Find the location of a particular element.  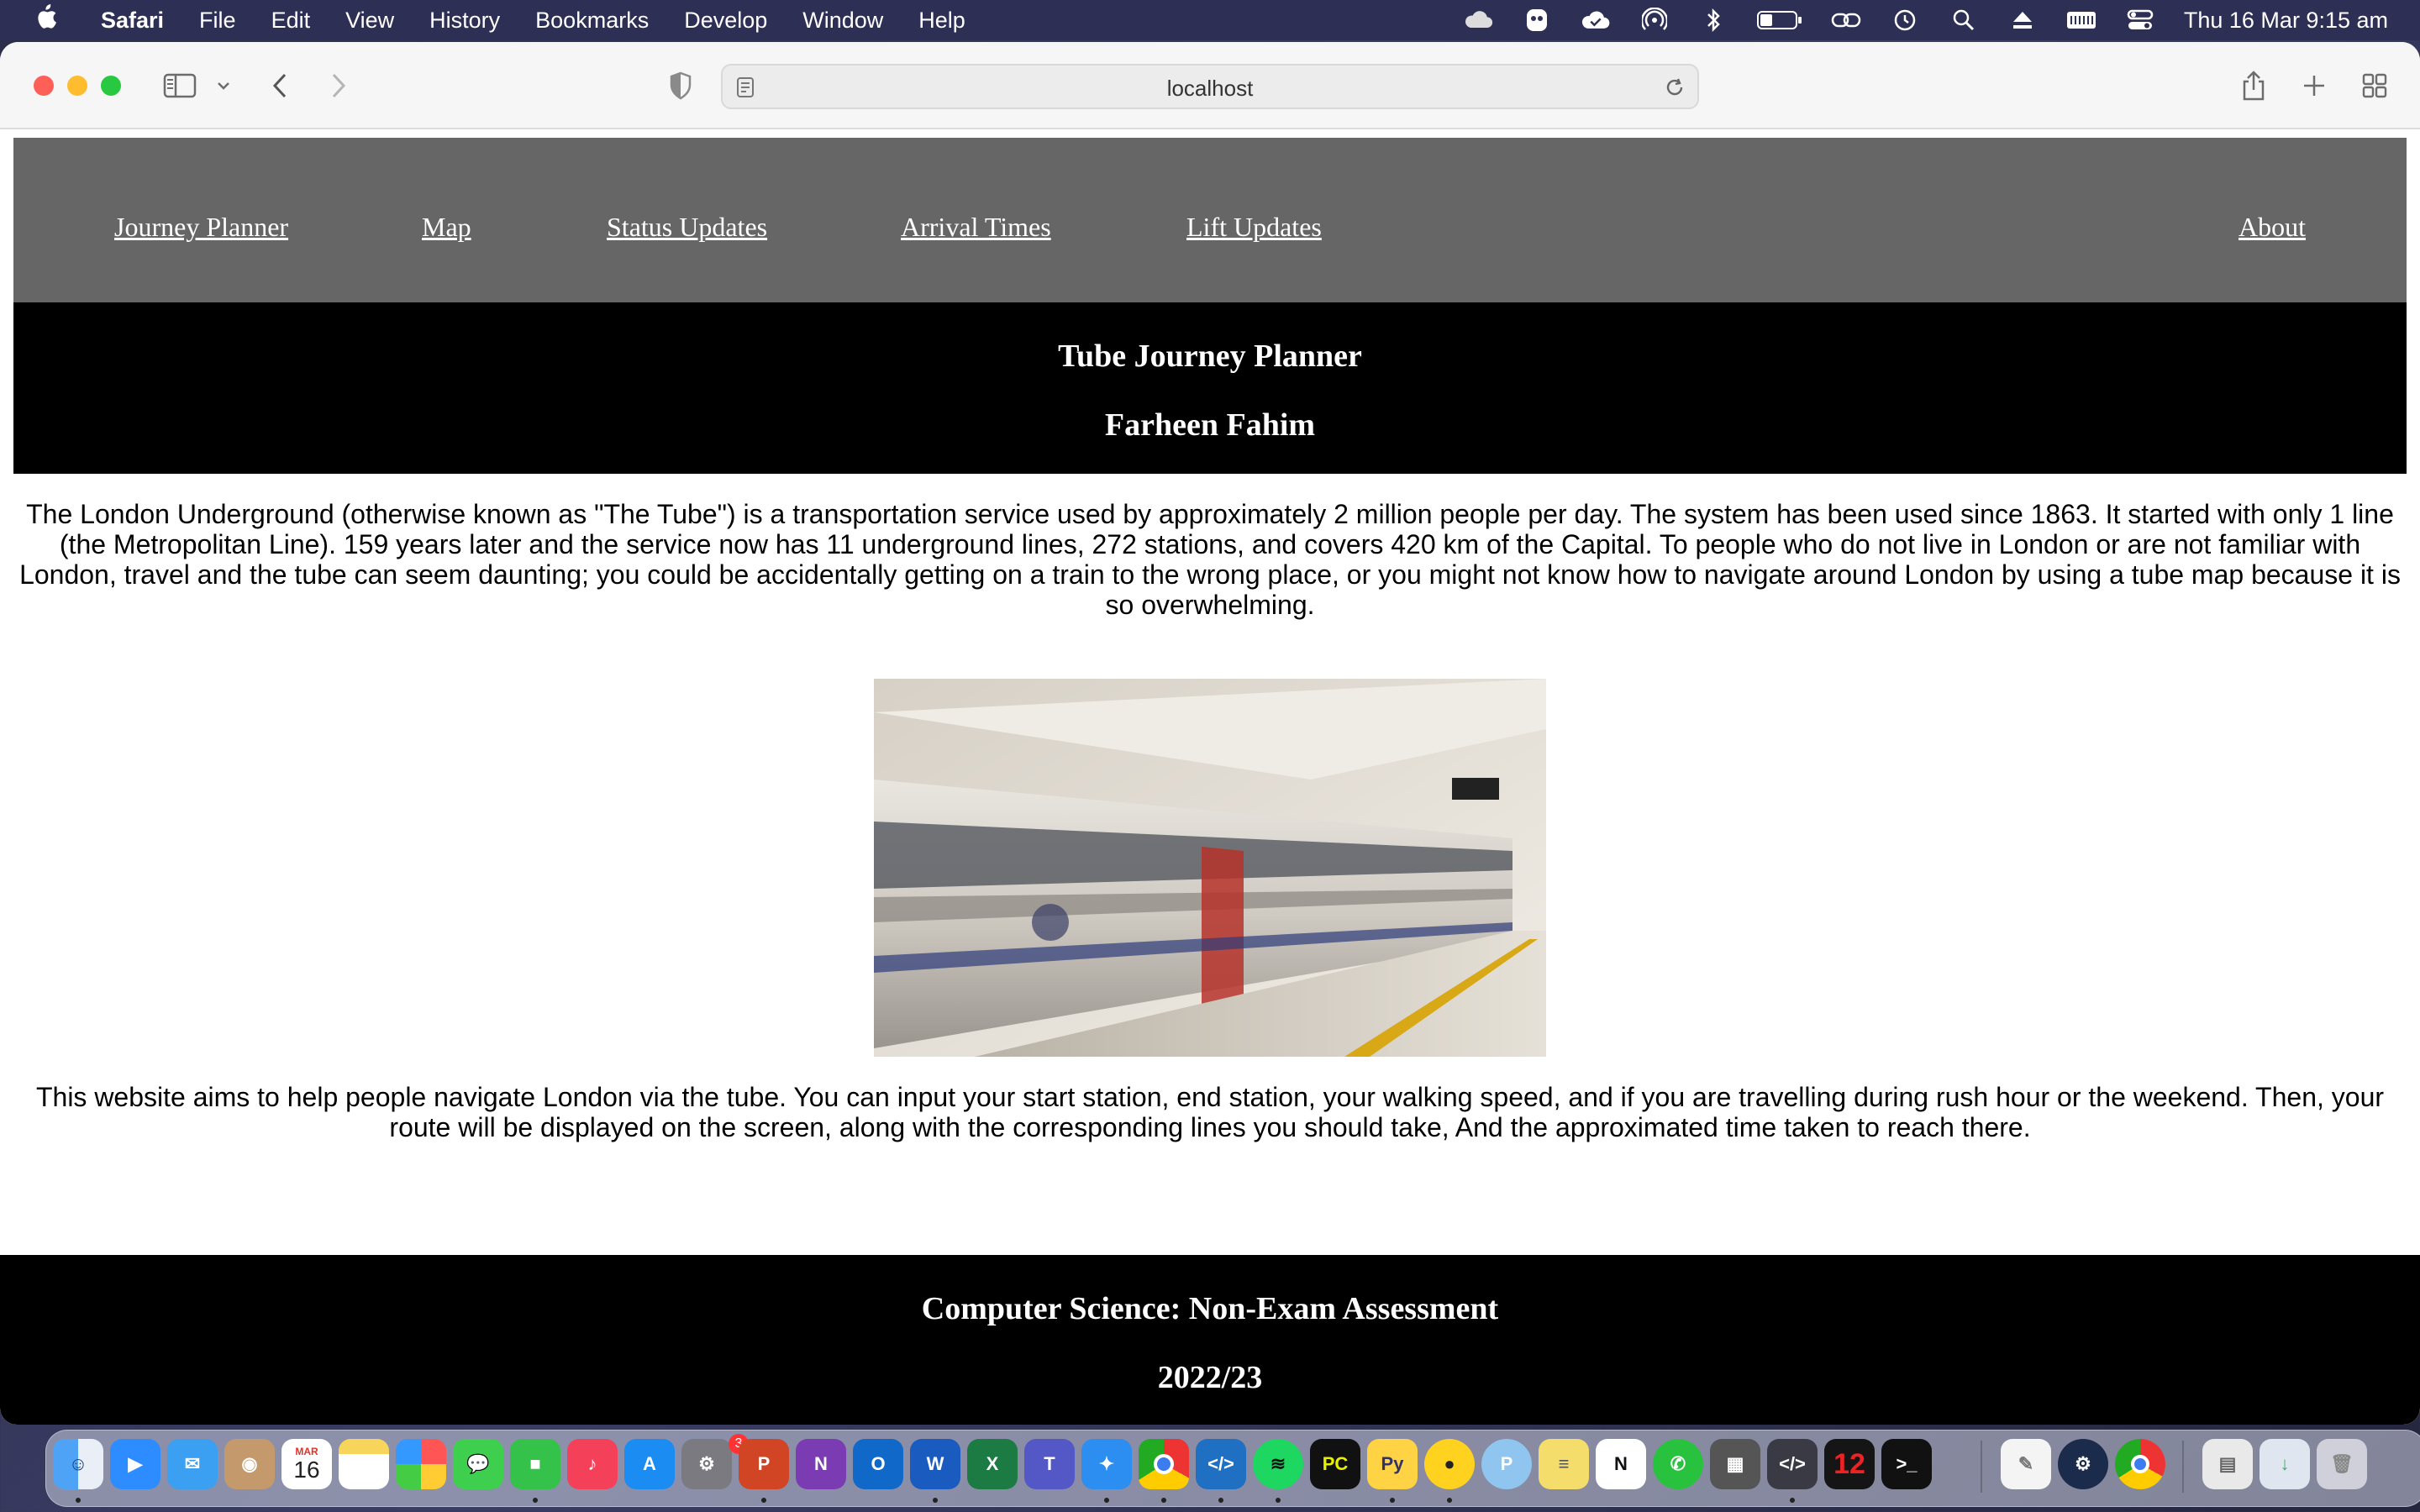

nav-journey-planner: Journey Planner is located at coordinates (201, 227).